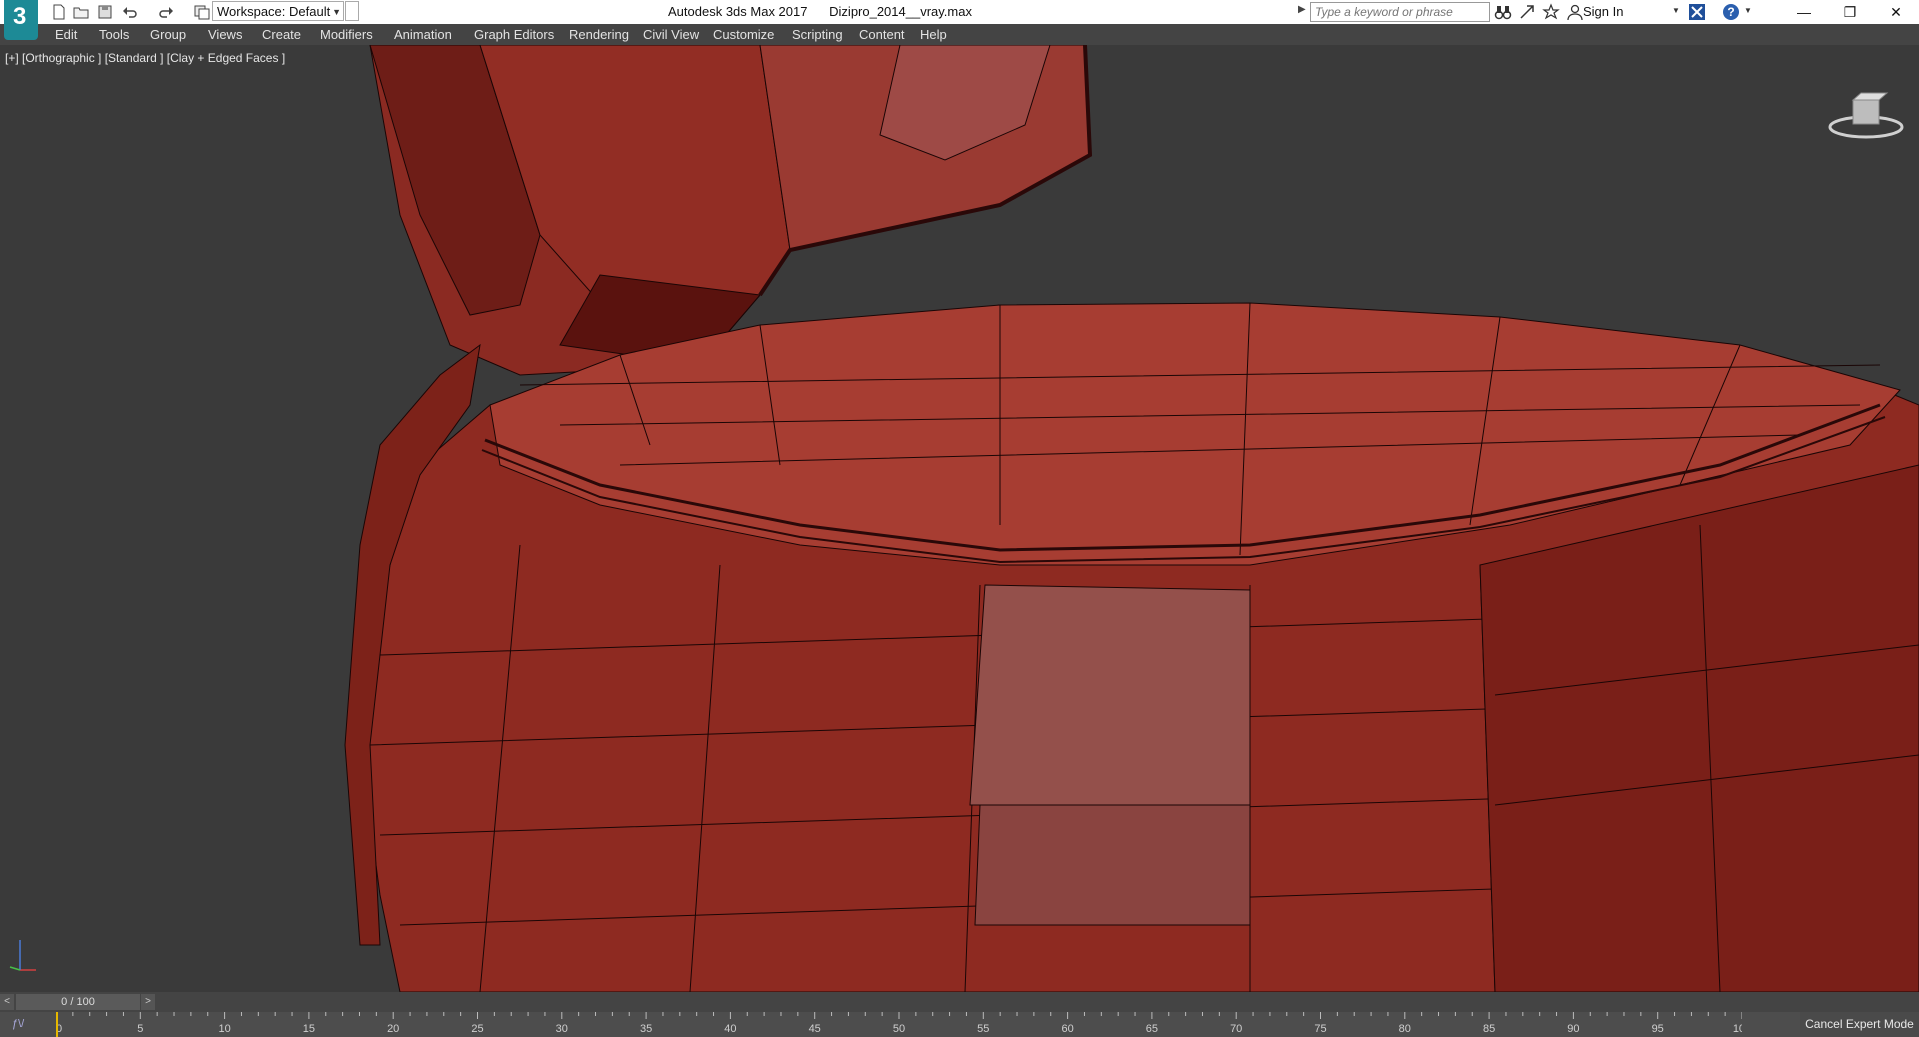 The image size is (1919, 1037). I want to click on ruler-label: 65, so click(1152, 1029).